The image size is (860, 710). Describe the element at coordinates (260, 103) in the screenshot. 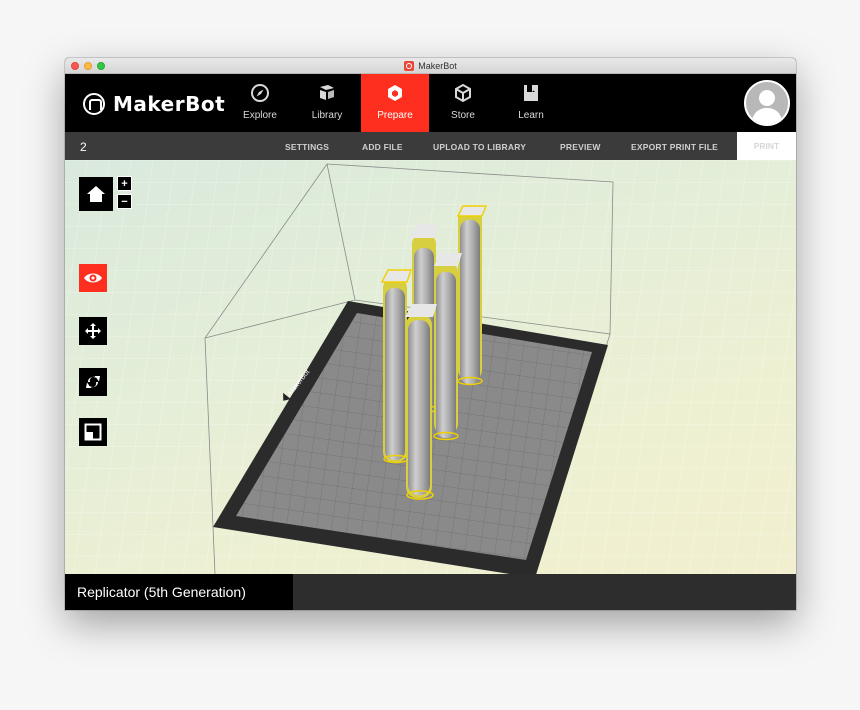

I see `tab-explore: Explore` at that location.